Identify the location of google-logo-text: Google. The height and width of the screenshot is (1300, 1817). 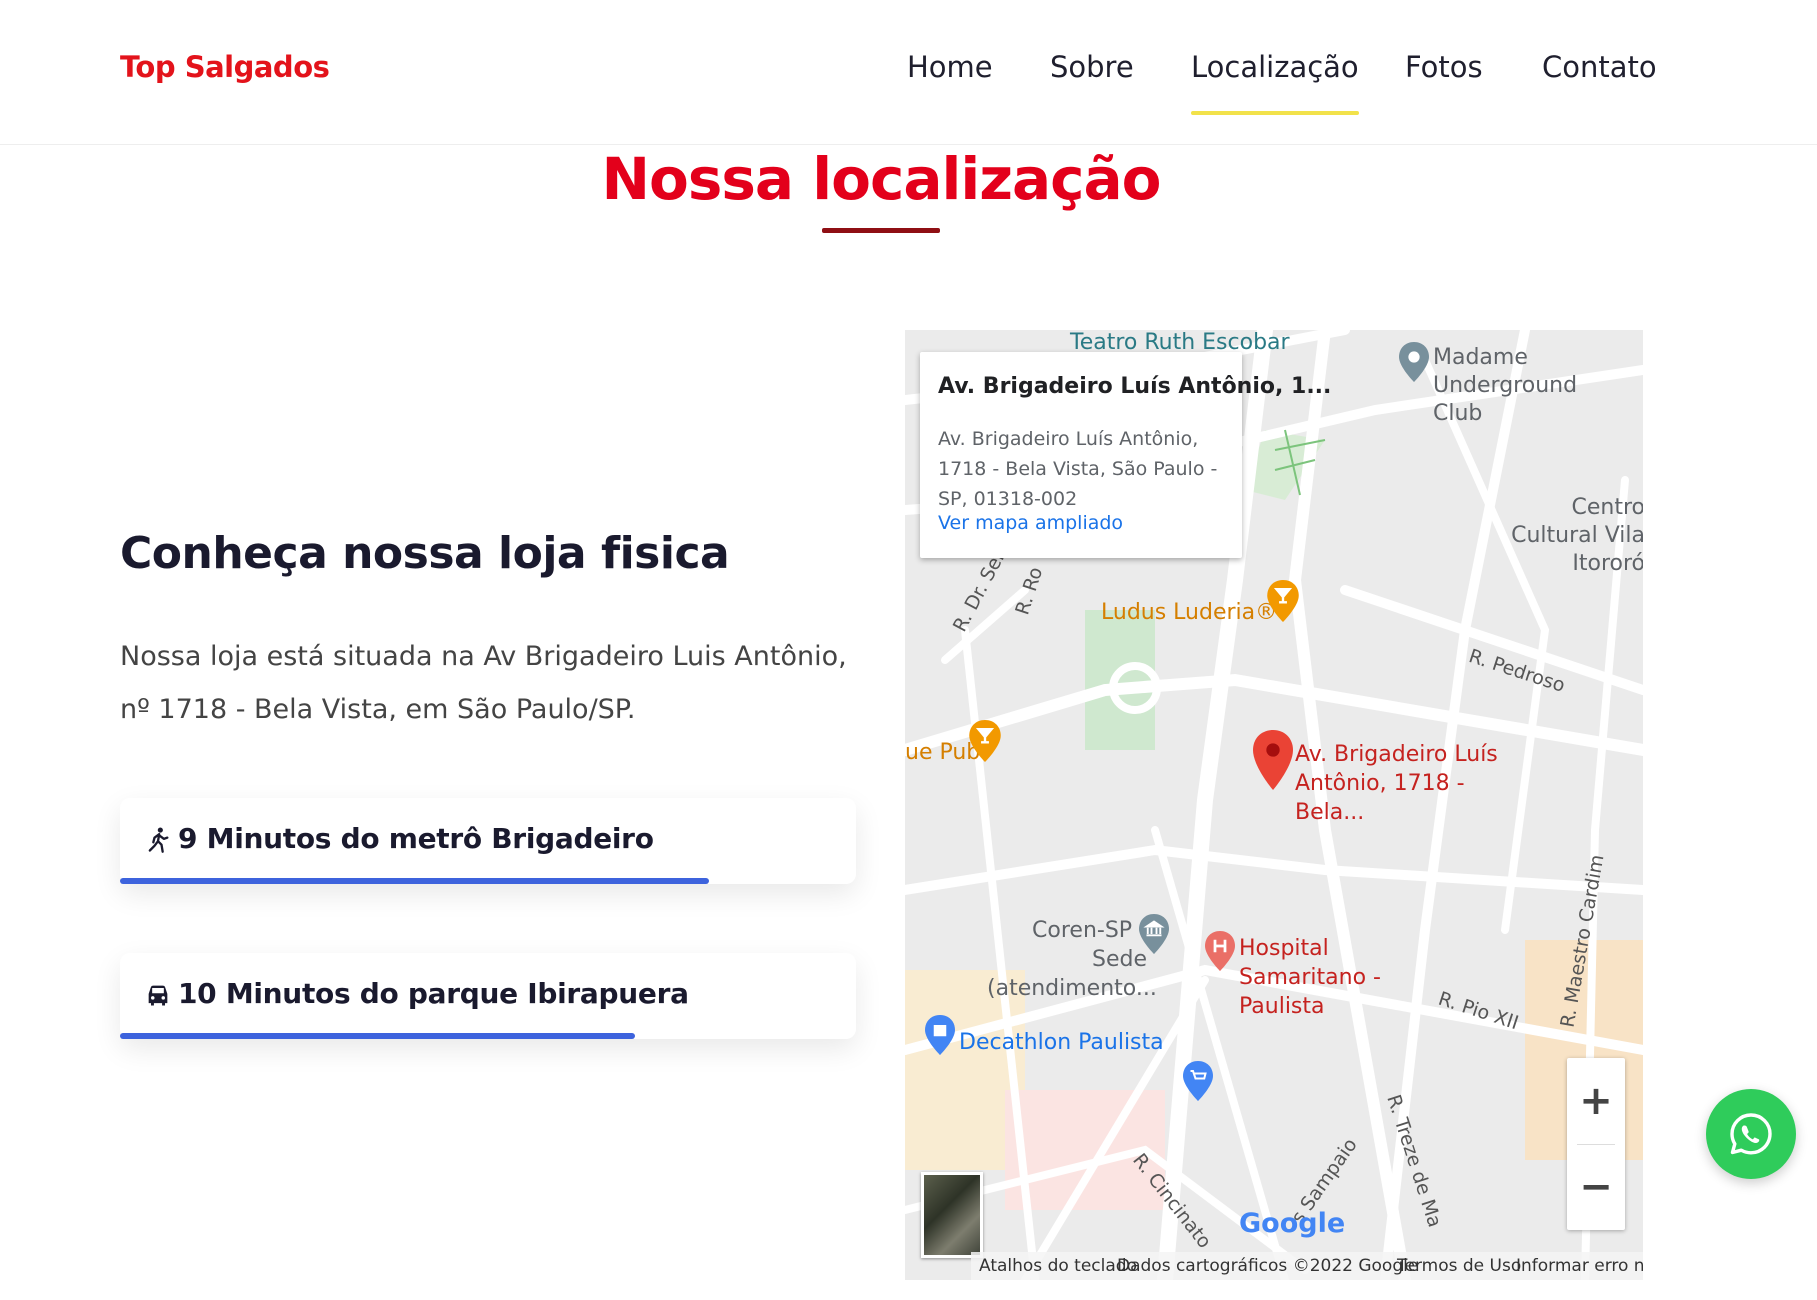
(1292, 1223).